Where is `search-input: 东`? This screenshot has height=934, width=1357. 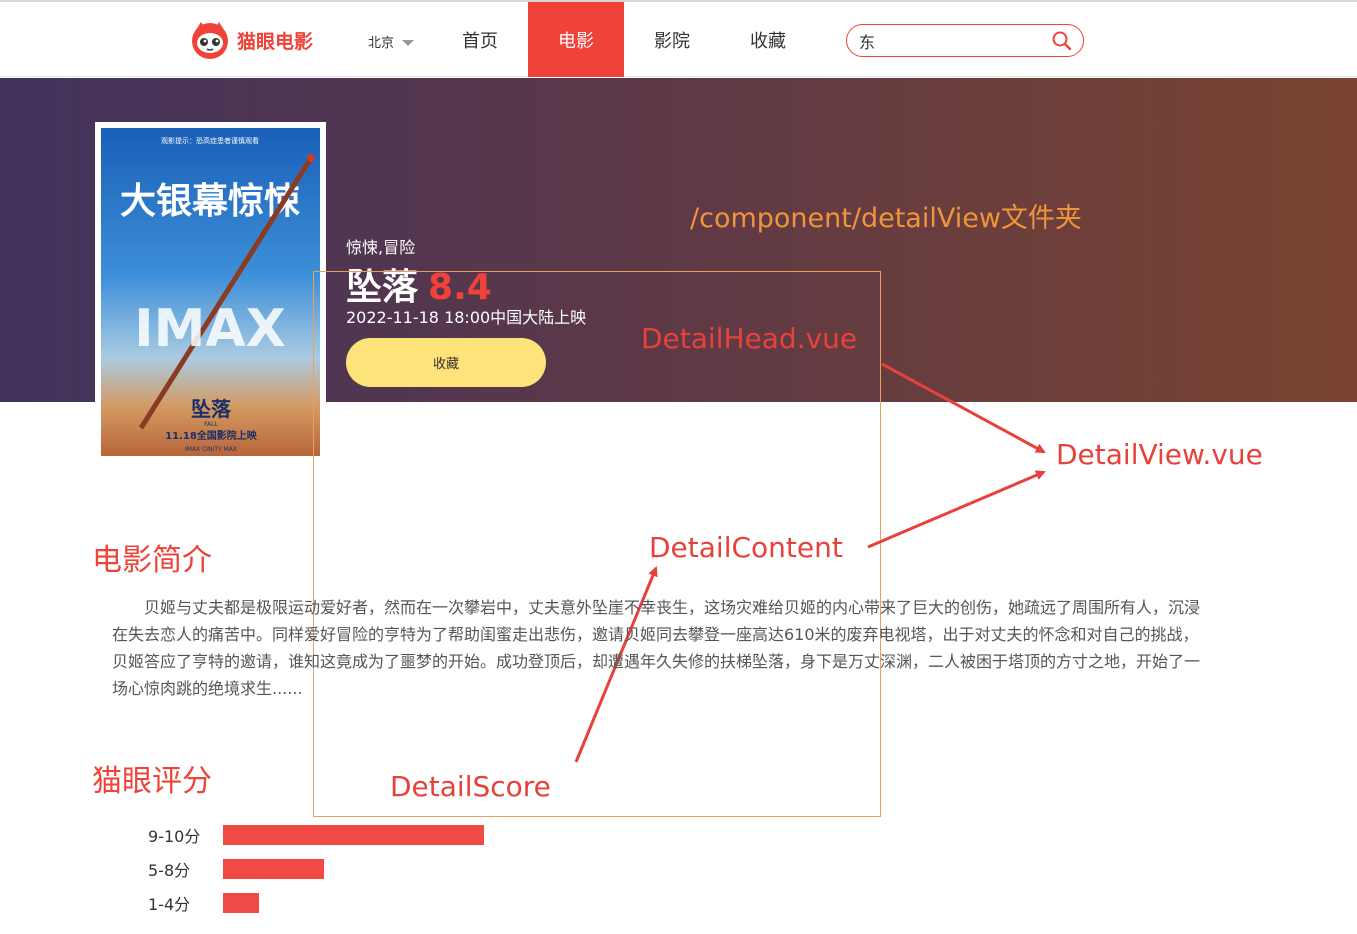
search-input: 东 is located at coordinates (955, 41).